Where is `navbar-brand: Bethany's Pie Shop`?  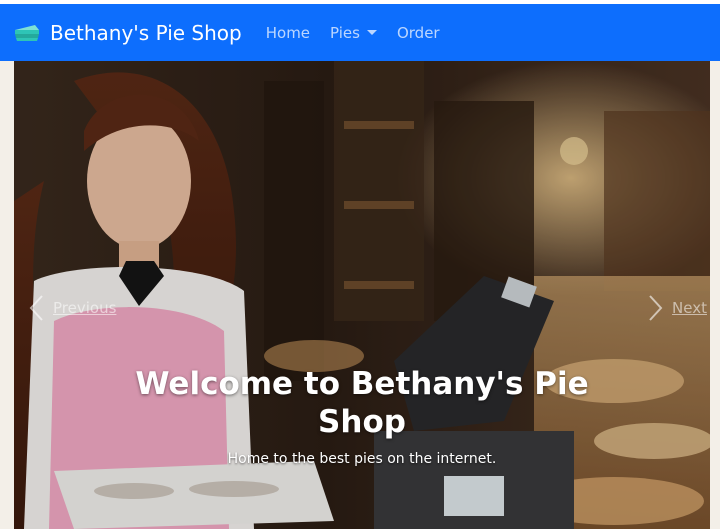 navbar-brand: Bethany's Pie Shop is located at coordinates (127, 33).